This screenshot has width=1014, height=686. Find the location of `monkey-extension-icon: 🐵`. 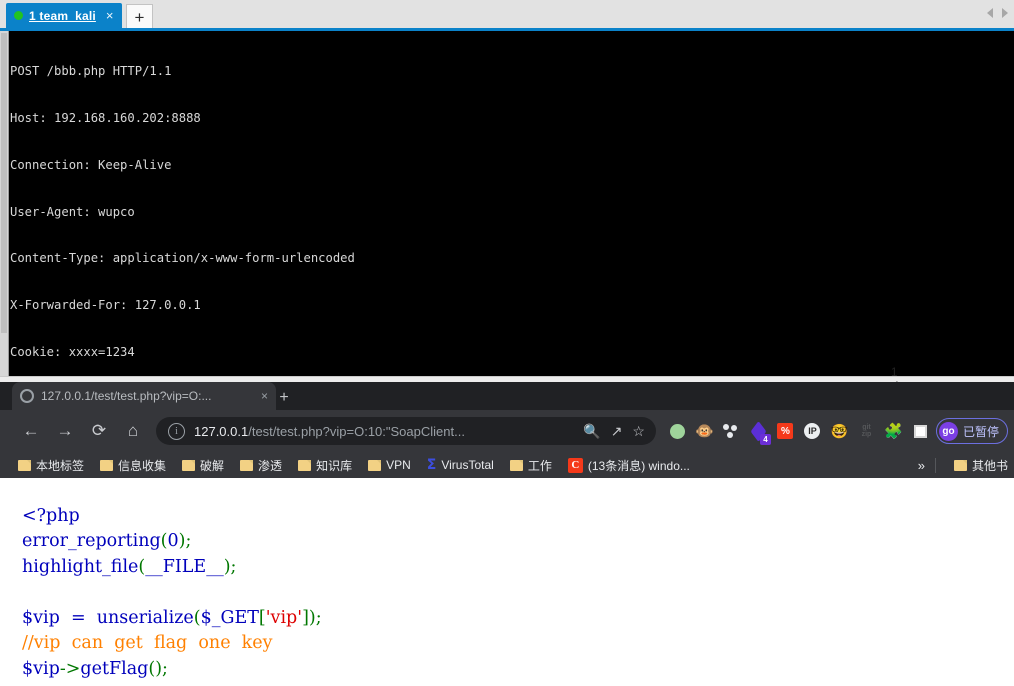

monkey-extension-icon: 🐵 is located at coordinates (704, 431).